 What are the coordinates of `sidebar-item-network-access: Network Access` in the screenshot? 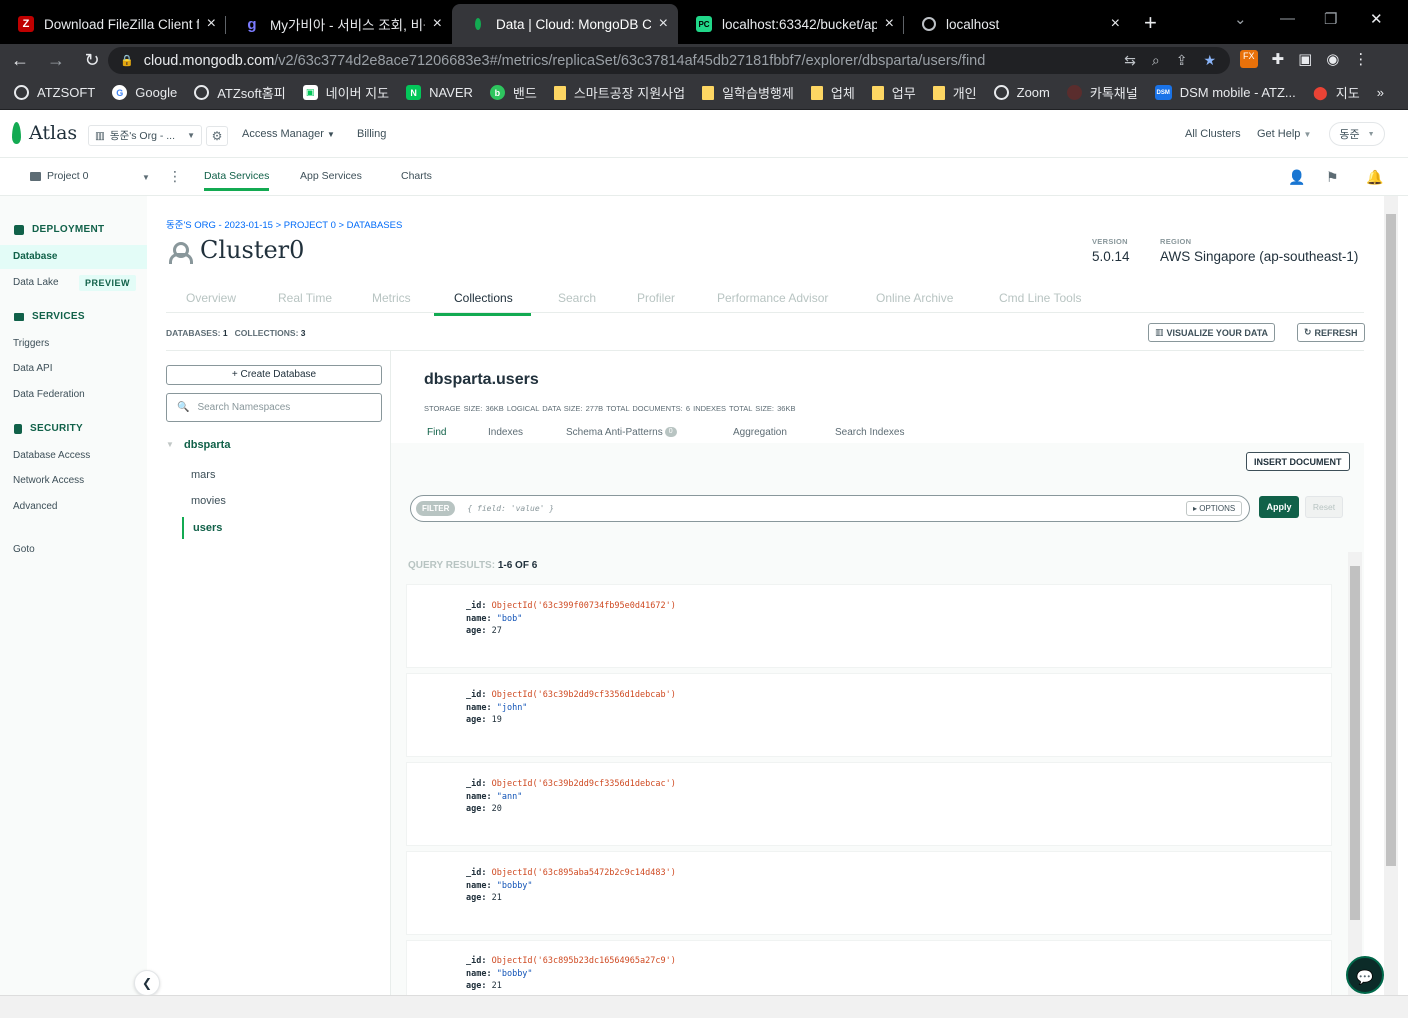 It's located at (48, 480).